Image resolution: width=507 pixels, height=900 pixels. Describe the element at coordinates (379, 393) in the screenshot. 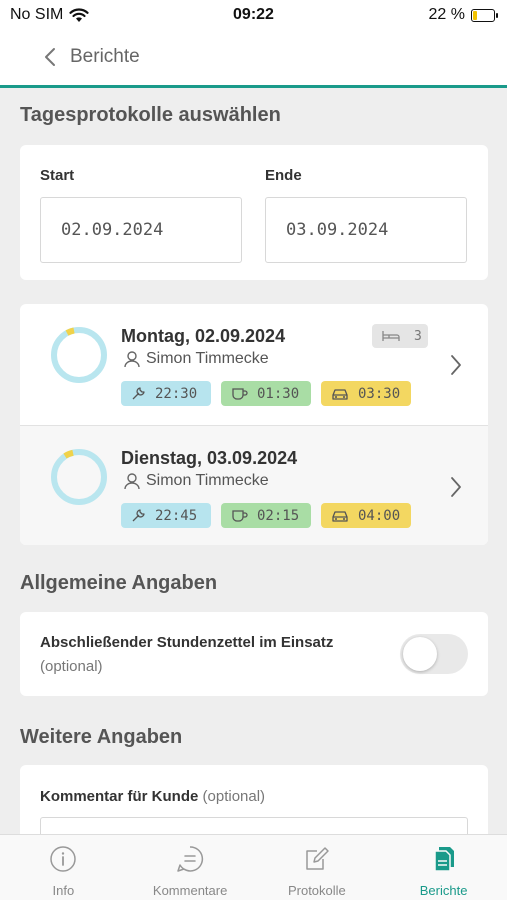

I see `drive-time: 03:30` at that location.